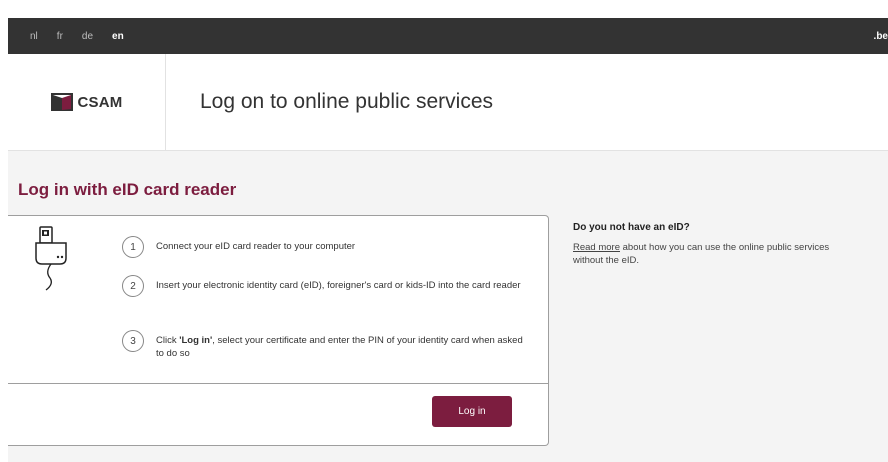 The width and height of the screenshot is (888, 462). I want to click on card-divider, so click(278, 383).